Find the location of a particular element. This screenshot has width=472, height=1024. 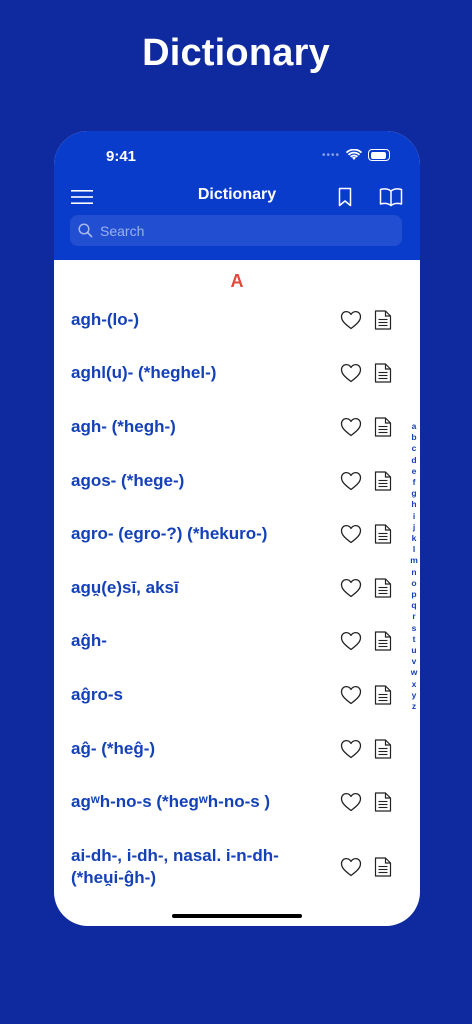

open-book-icon is located at coordinates (391, 197).